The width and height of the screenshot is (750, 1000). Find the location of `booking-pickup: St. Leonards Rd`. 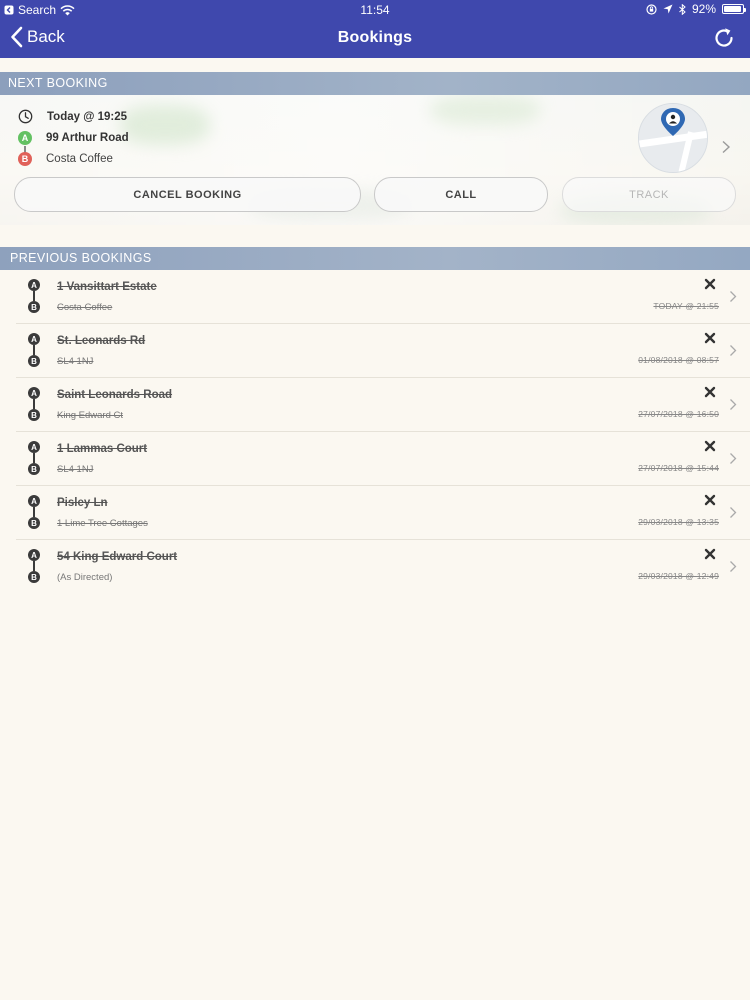

booking-pickup: St. Leonards Rd is located at coordinates (101, 341).